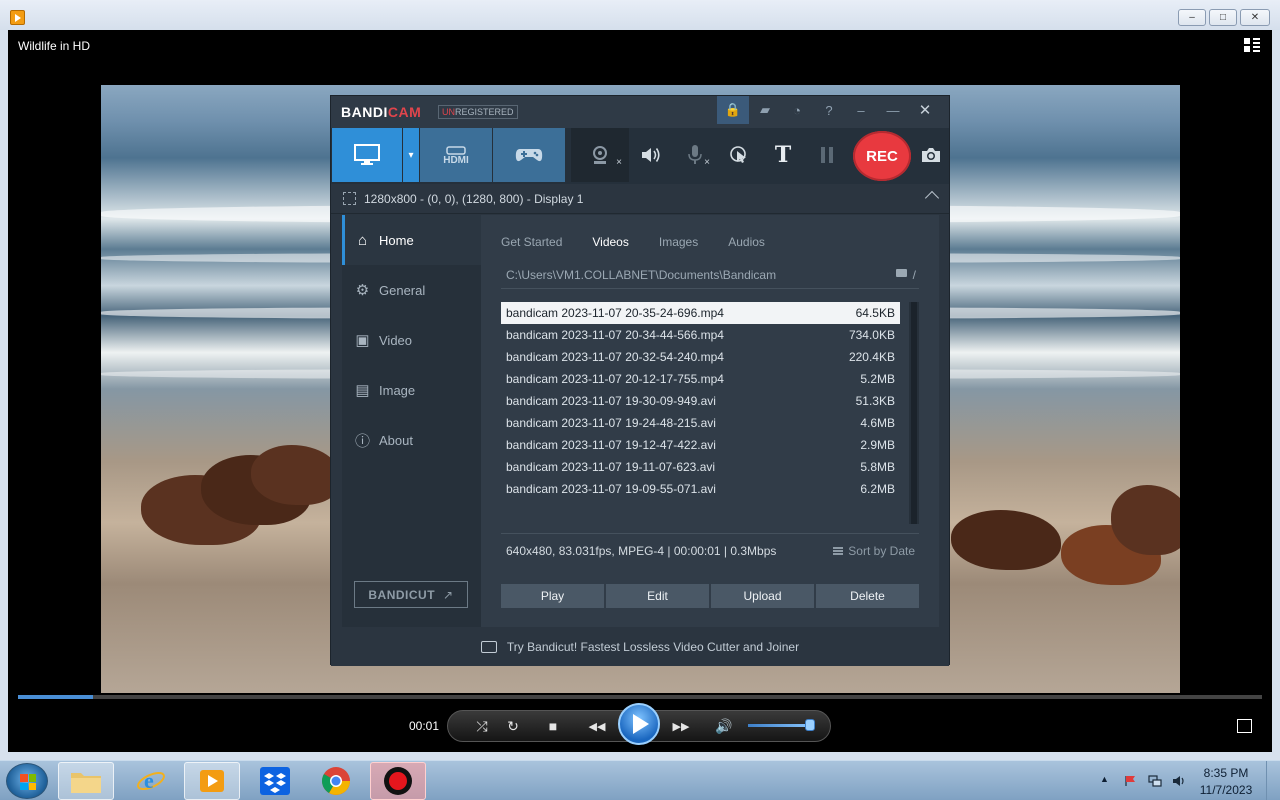 Image resolution: width=1280 pixels, height=800 pixels. What do you see at coordinates (695, 155) in the screenshot?
I see `microphone-button: ×` at bounding box center [695, 155].